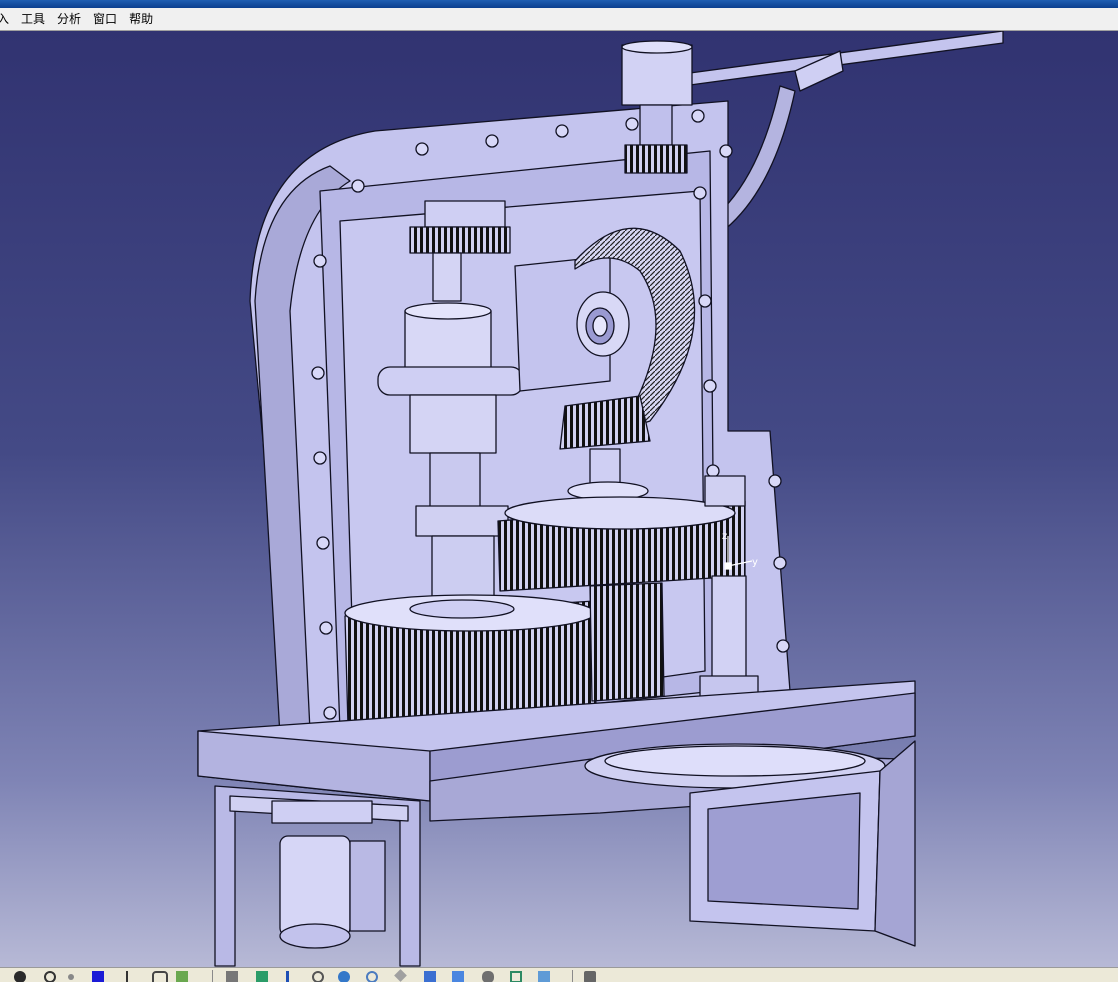  I want to click on zoom-icon, so click(372, 976).